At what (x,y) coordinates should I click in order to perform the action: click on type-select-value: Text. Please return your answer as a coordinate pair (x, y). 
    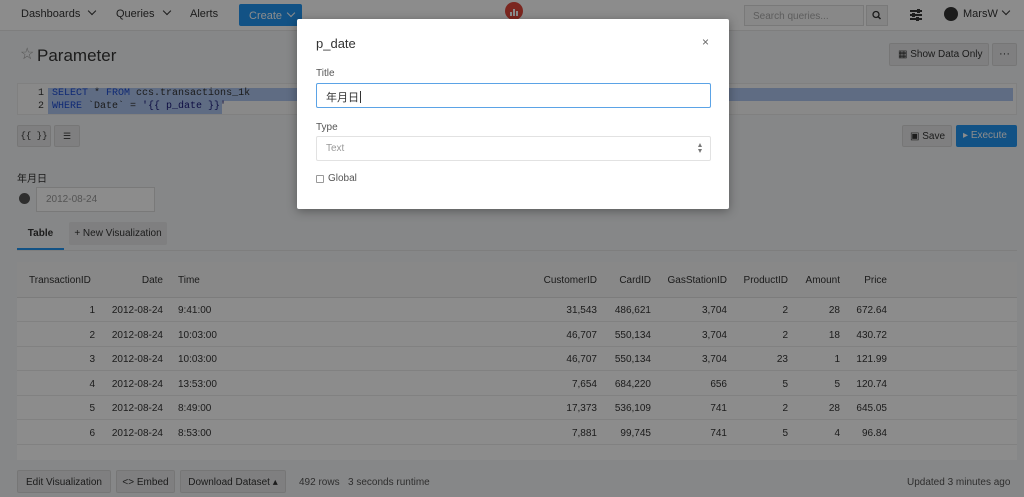
    Looking at the image, I should click on (335, 148).